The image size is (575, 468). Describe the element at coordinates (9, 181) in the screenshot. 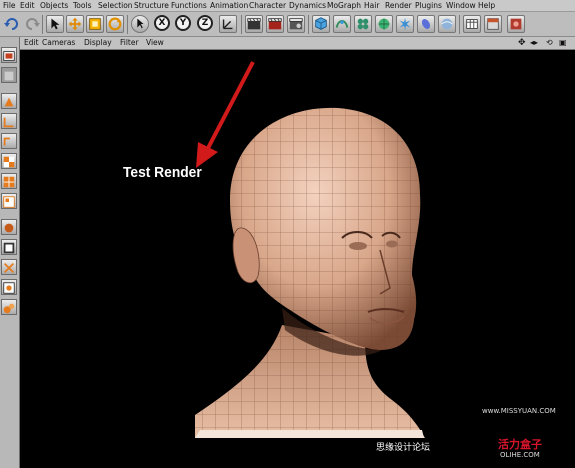

I see `uv-points-icon` at that location.